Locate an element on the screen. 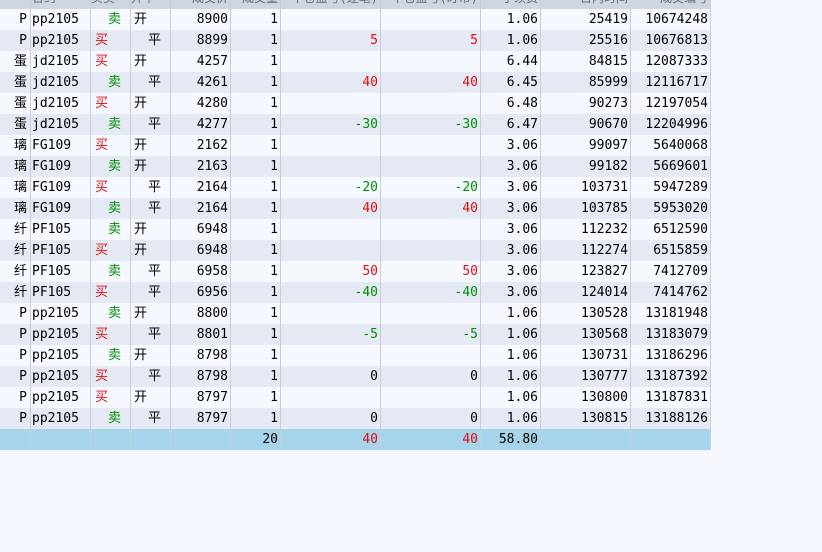 The image size is (822, 552). header-open-close: 开平 is located at coordinates (151, 4).